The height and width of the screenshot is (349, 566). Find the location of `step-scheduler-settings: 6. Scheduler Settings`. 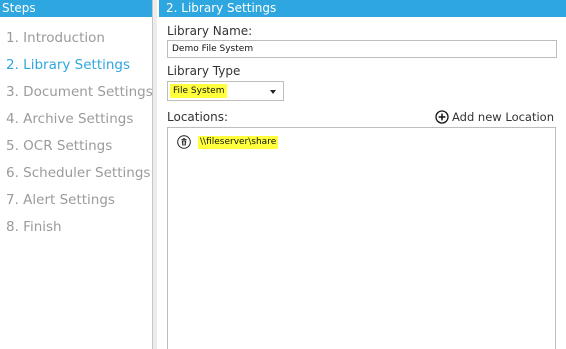

step-scheduler-settings: 6. Scheduler Settings is located at coordinates (79, 176).